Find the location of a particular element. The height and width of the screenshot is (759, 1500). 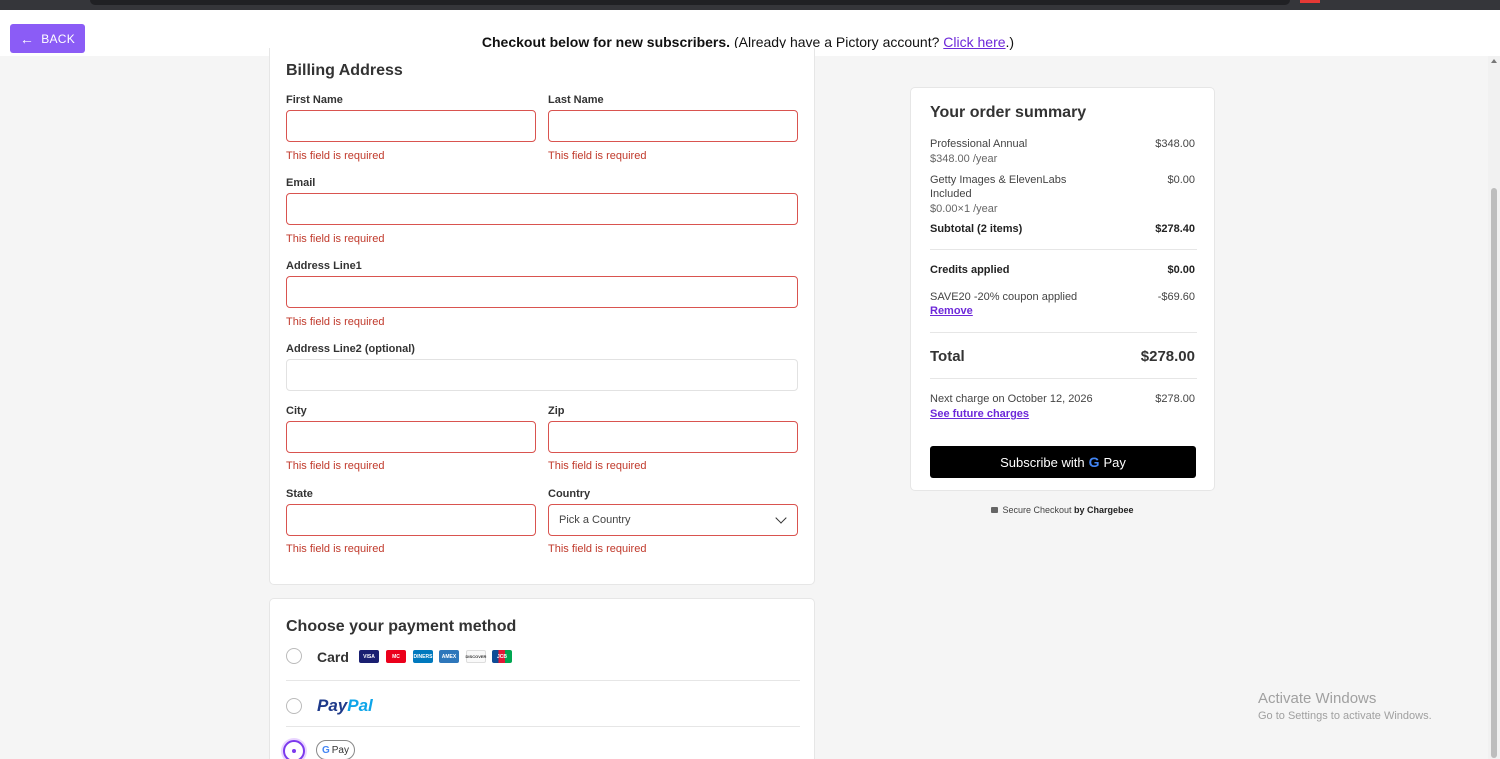

country-select: Pick a Country is located at coordinates (673, 520).